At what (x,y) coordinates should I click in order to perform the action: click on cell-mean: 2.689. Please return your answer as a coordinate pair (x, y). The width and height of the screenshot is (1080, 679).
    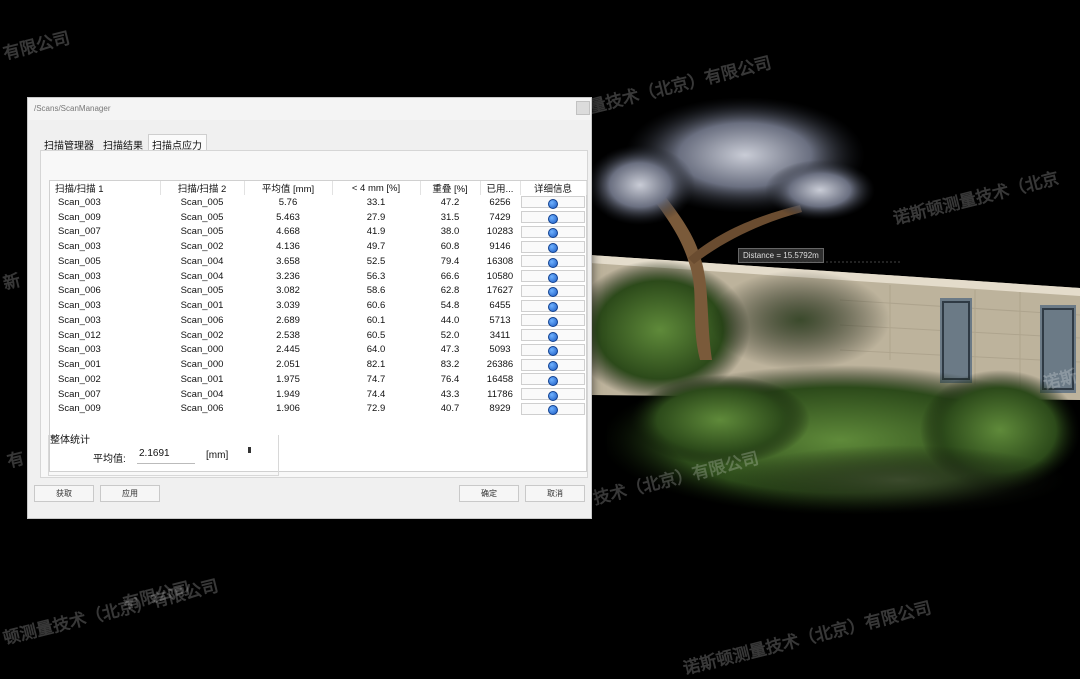
    Looking at the image, I should click on (288, 320).